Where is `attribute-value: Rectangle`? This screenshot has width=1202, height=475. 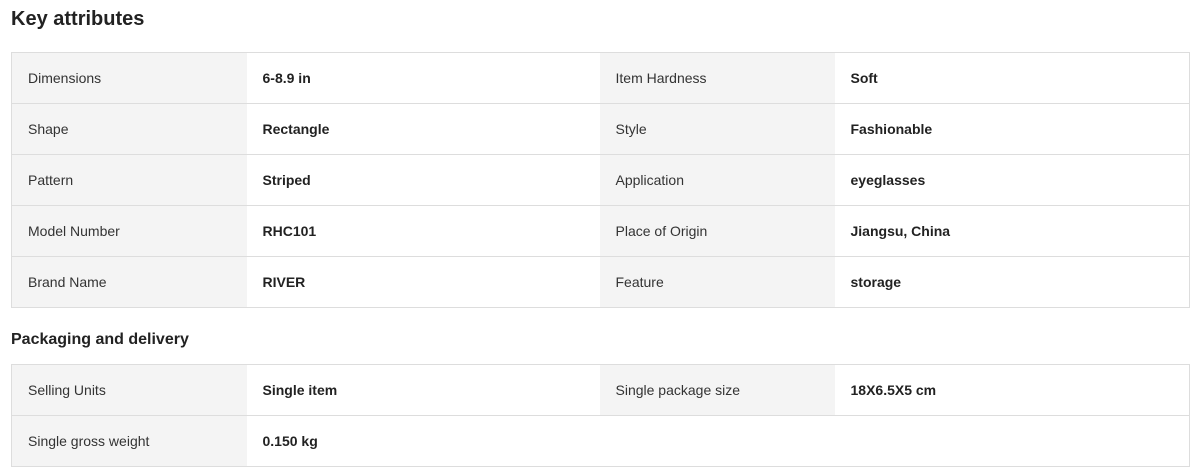
attribute-value: Rectangle is located at coordinates (423, 129).